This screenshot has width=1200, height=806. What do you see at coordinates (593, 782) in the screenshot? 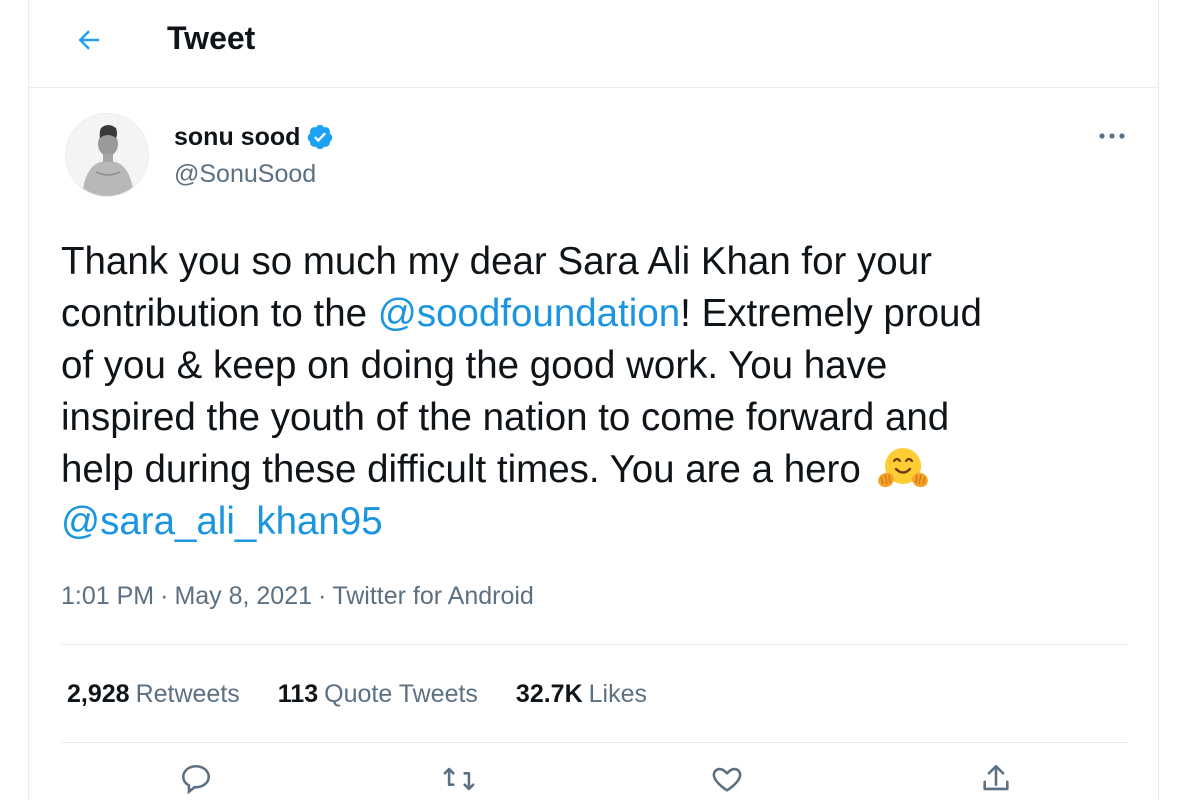
I see `tweet-actions` at bounding box center [593, 782].